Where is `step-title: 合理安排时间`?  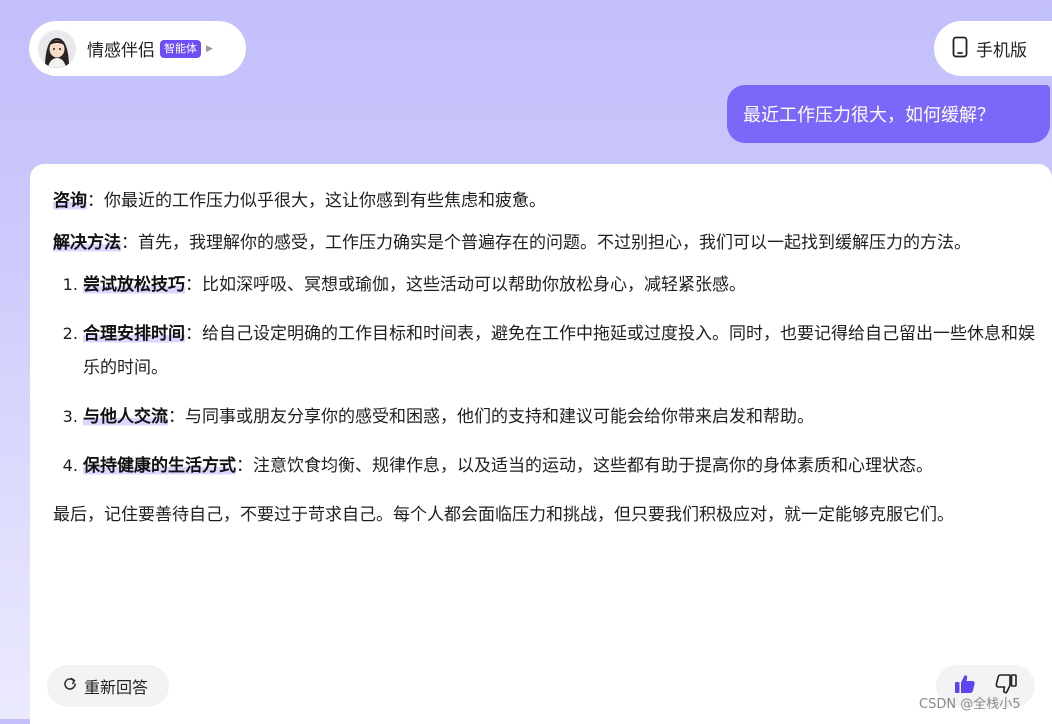 step-title: 合理安排时间 is located at coordinates (134, 334).